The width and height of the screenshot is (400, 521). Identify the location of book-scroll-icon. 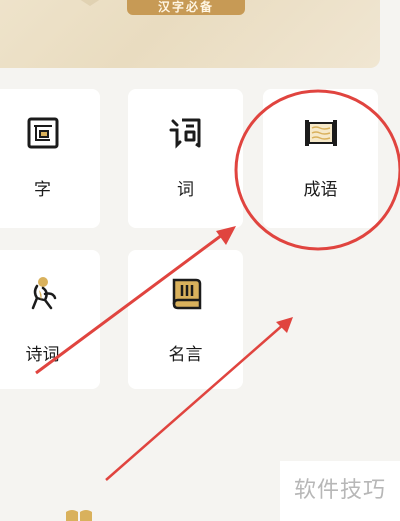
(186, 294).